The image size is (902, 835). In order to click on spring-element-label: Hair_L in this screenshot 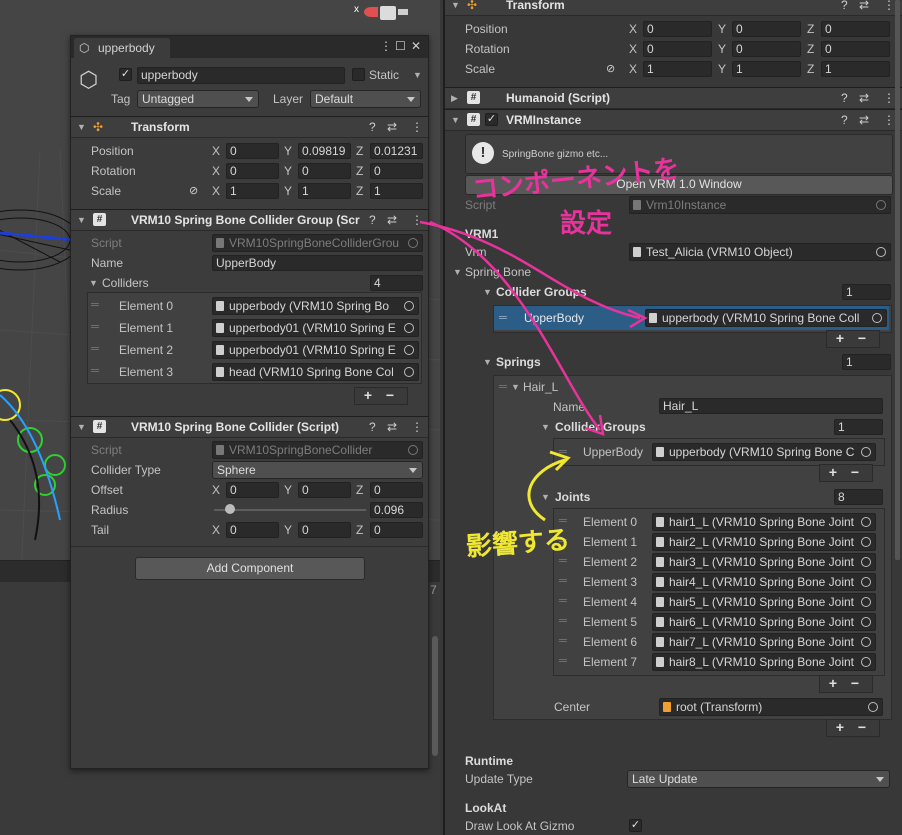, I will do `click(540, 387)`.